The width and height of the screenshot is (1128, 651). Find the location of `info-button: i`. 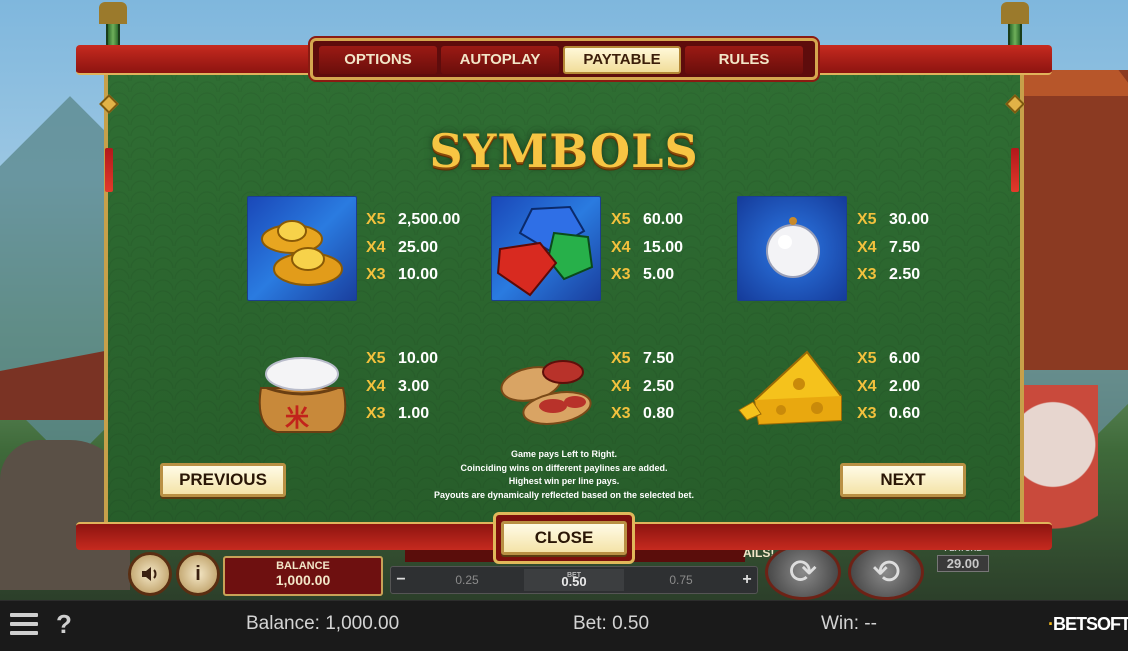

info-button: i is located at coordinates (198, 574).